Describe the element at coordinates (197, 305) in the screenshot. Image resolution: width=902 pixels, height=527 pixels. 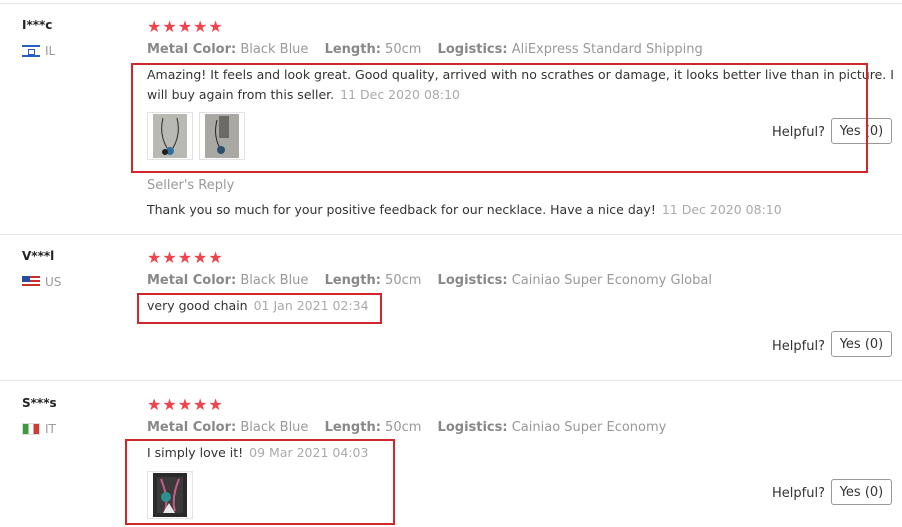
I see `review-text-line: very good chain` at that location.